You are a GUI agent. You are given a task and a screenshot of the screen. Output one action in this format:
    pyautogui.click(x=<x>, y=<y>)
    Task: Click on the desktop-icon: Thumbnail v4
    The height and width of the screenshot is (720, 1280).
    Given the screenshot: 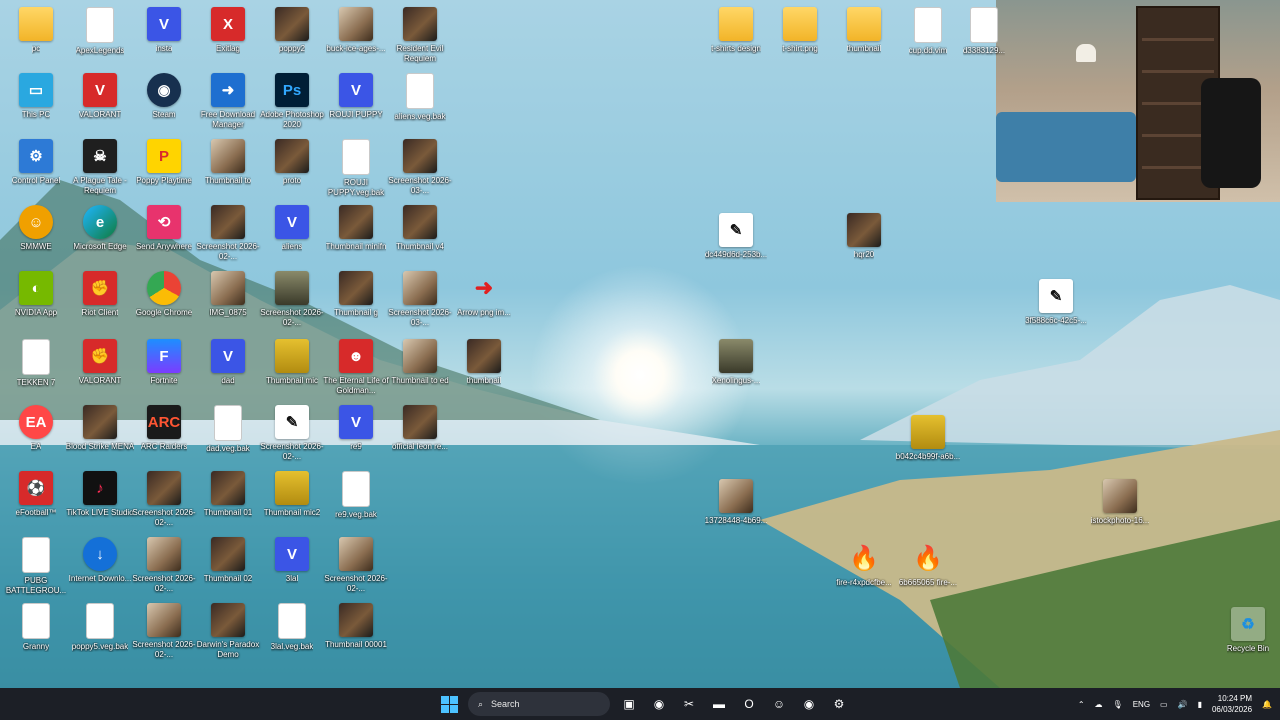 What is the action you would take?
    pyautogui.click(x=420, y=234)
    